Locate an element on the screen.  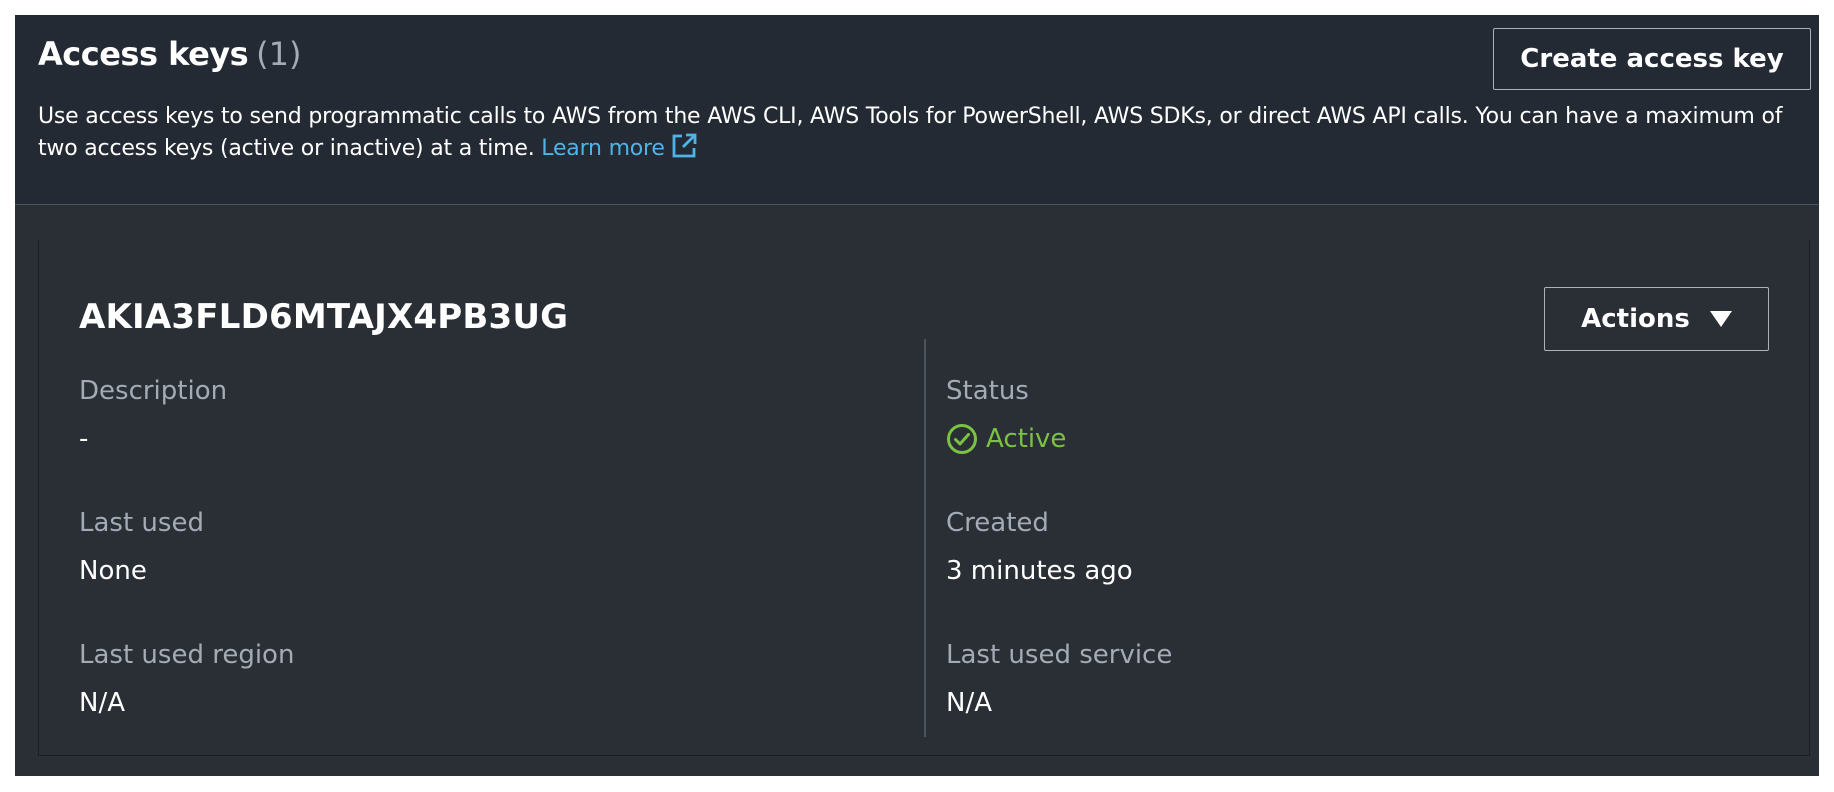
create-access-key-button: Create access key is located at coordinates (1652, 59).